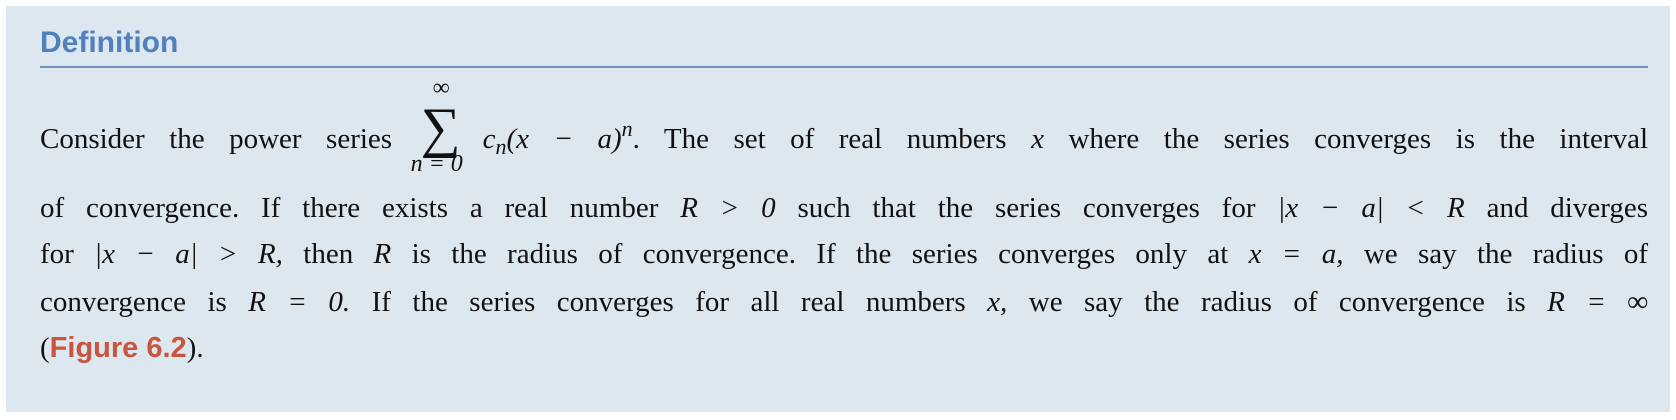 The width and height of the screenshot is (1676, 420). I want to click on math-expression: R = 0., so click(299, 302).